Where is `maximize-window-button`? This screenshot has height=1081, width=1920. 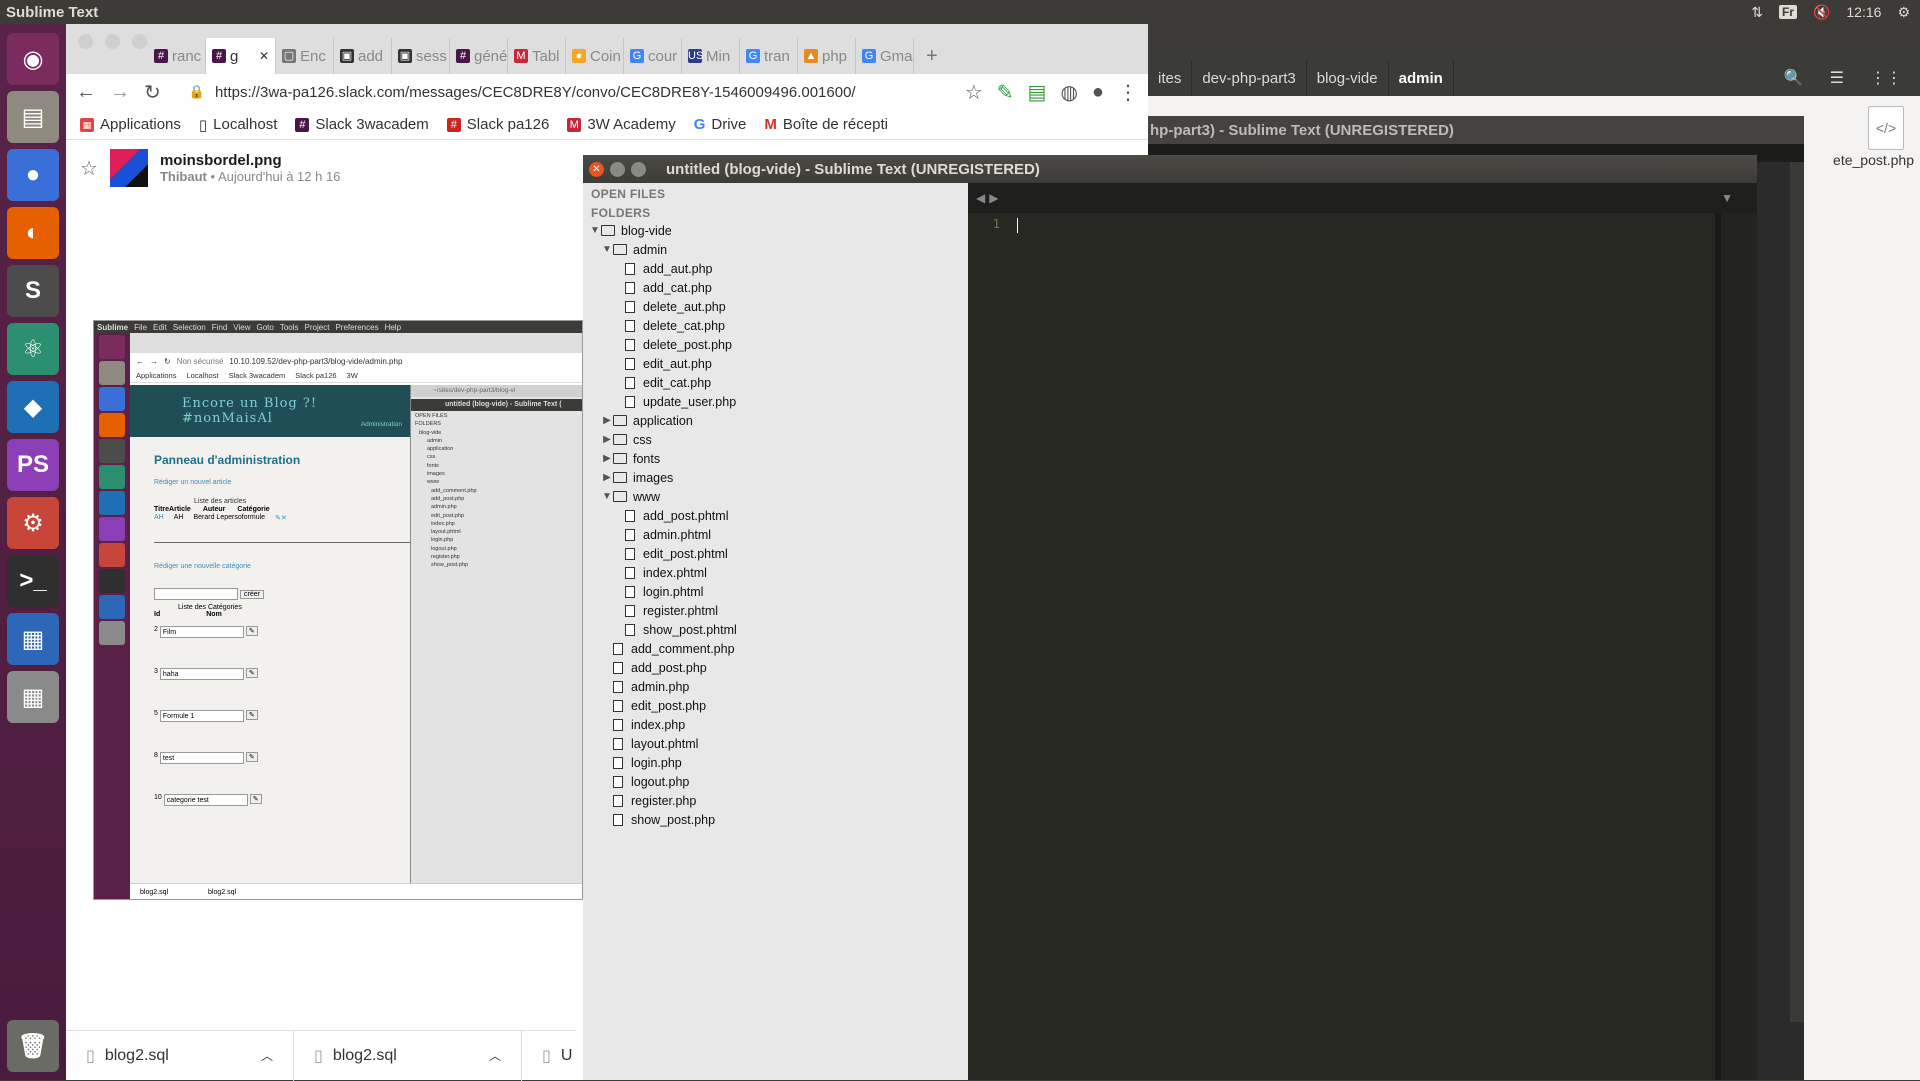 maximize-window-button is located at coordinates (638, 169).